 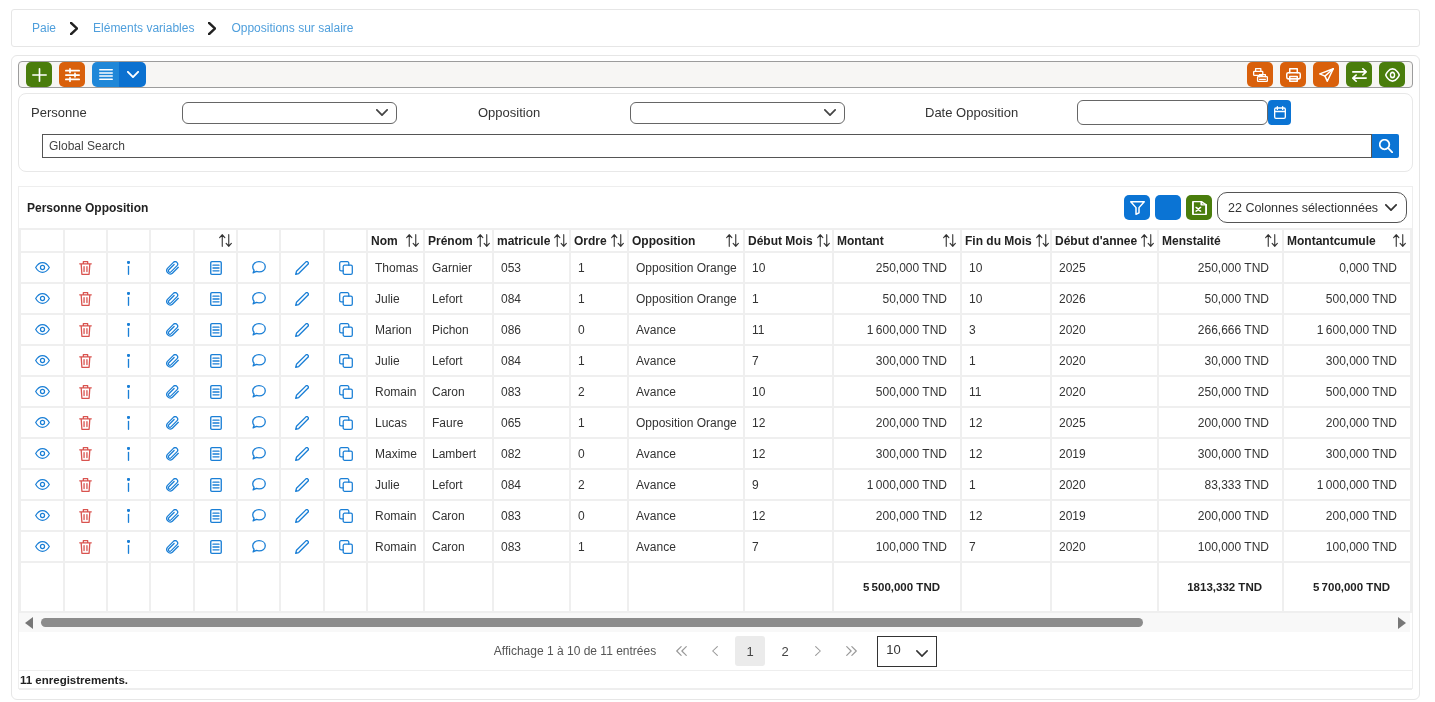 What do you see at coordinates (132, 74) in the screenshot?
I see `dropdown-toggle-button` at bounding box center [132, 74].